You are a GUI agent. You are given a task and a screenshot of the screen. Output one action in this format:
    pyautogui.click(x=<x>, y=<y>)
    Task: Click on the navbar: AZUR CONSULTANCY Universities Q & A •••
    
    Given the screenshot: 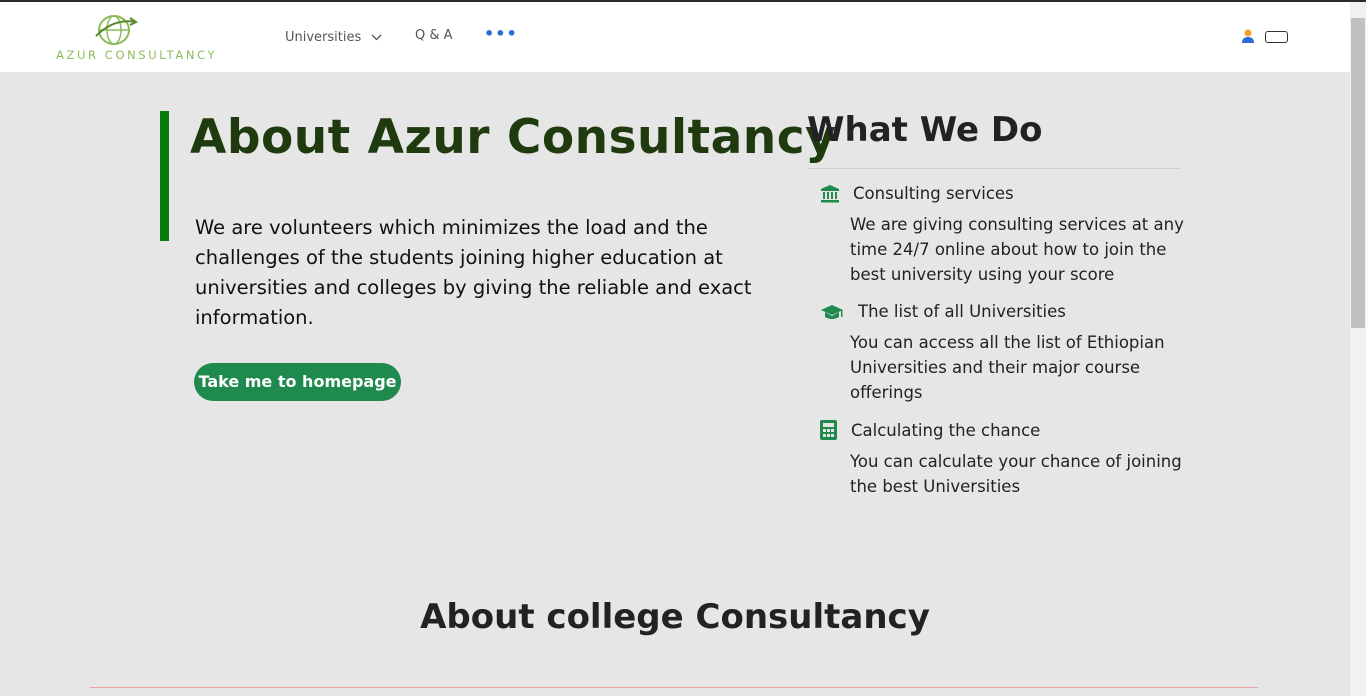 What is the action you would take?
    pyautogui.click(x=675, y=37)
    